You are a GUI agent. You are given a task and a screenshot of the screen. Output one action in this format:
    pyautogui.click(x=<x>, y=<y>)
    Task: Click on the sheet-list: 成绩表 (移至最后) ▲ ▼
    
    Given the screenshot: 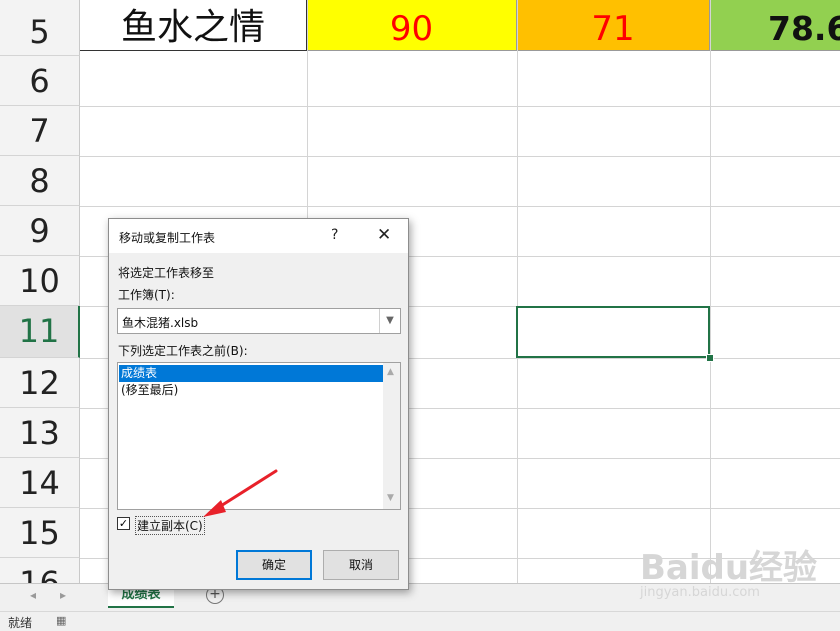 What is the action you would take?
    pyautogui.click(x=259, y=436)
    